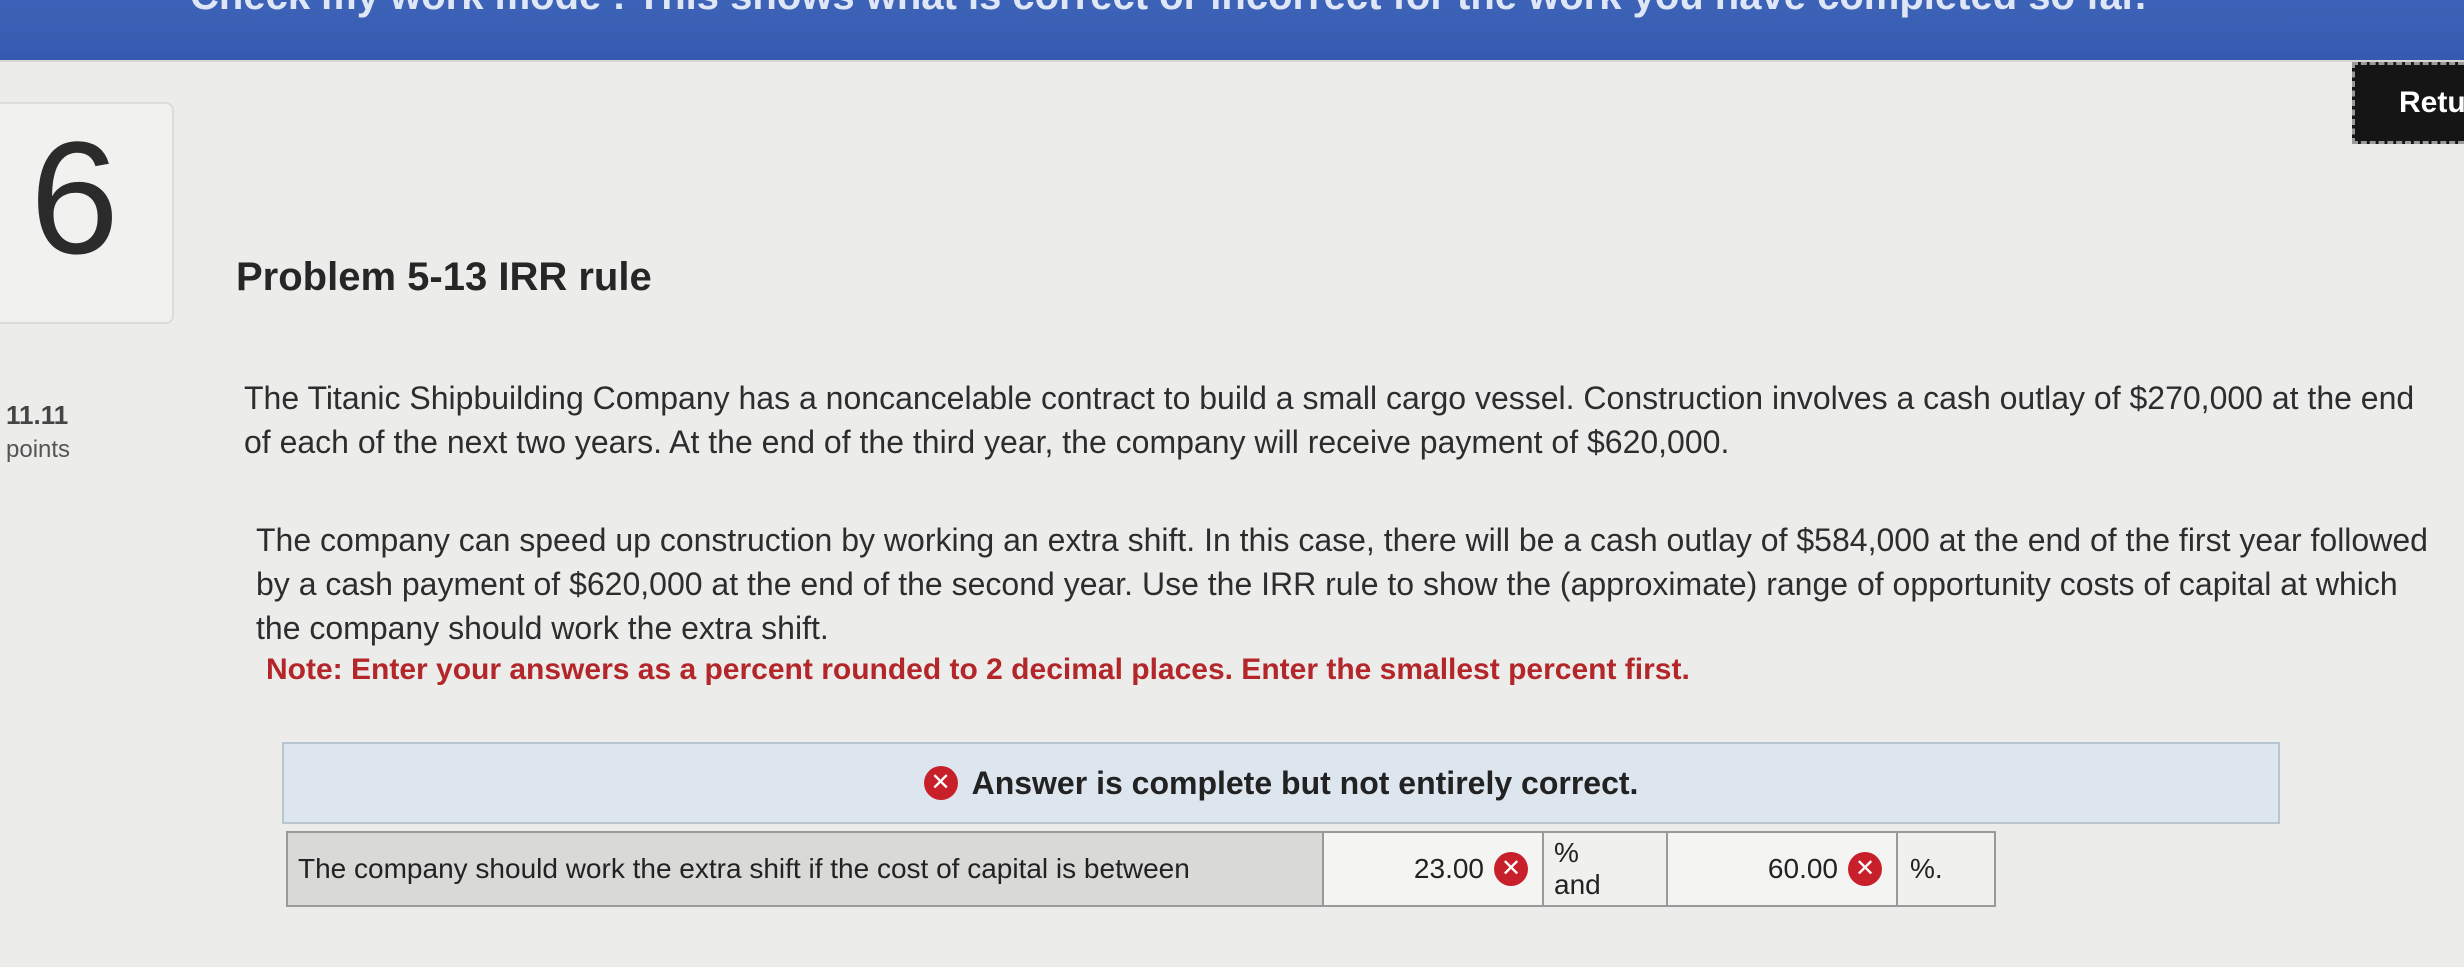 The width and height of the screenshot is (2464, 967). What do you see at coordinates (38, 449) in the screenshot?
I see `points-label: points` at bounding box center [38, 449].